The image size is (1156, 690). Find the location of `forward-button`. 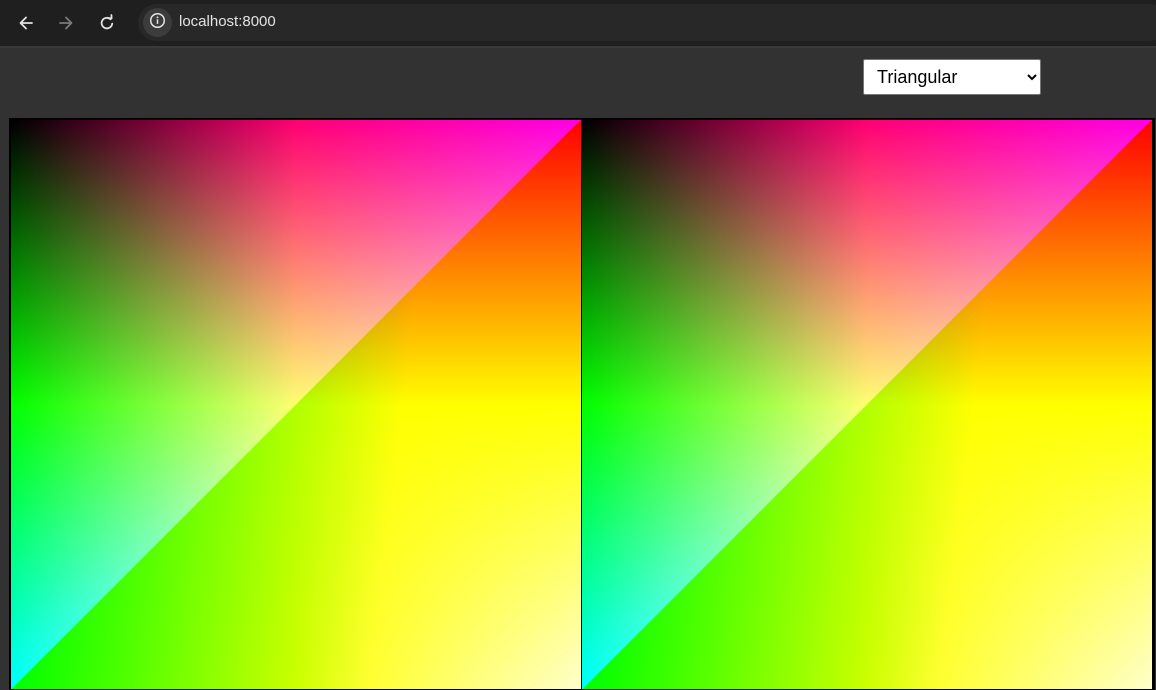

forward-button is located at coordinates (66, 23).